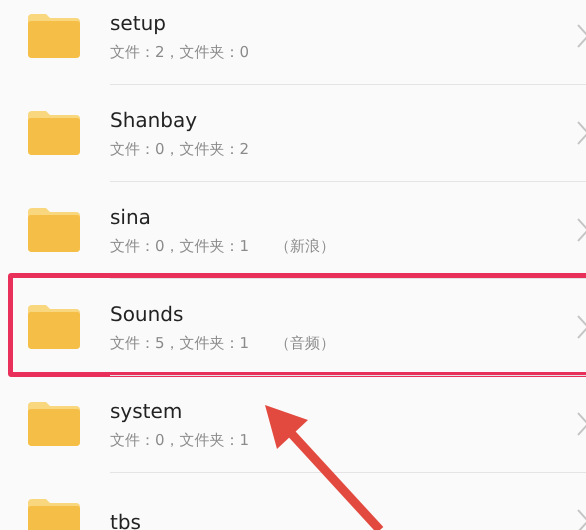 The image size is (586, 530). Describe the element at coordinates (293, 501) in the screenshot. I see `folder-row: tbs` at that location.